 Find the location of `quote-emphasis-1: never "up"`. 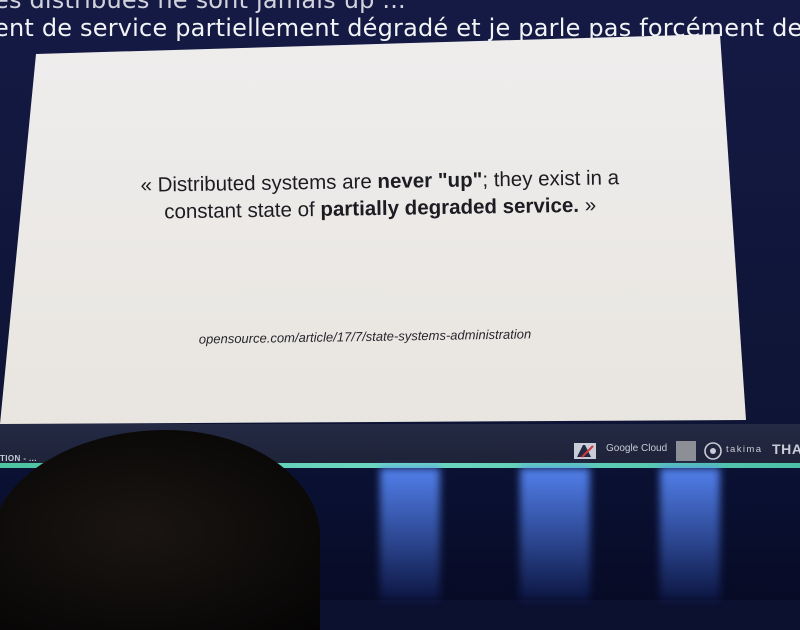

quote-emphasis-1: never "up" is located at coordinates (430, 181).